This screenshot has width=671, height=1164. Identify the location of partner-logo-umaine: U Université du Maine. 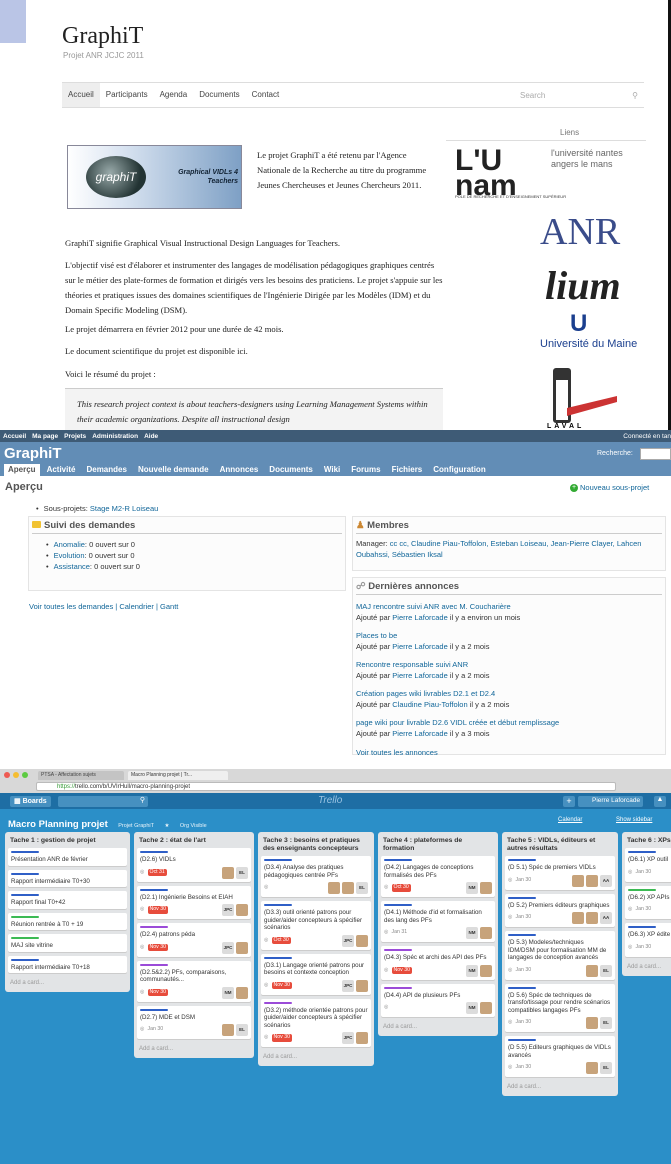
(595, 332).